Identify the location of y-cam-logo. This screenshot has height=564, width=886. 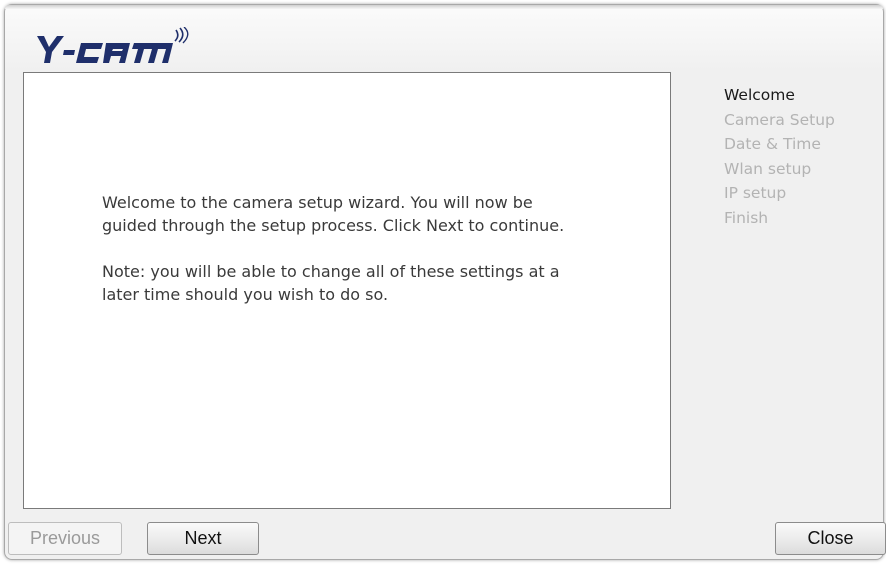
(125, 47).